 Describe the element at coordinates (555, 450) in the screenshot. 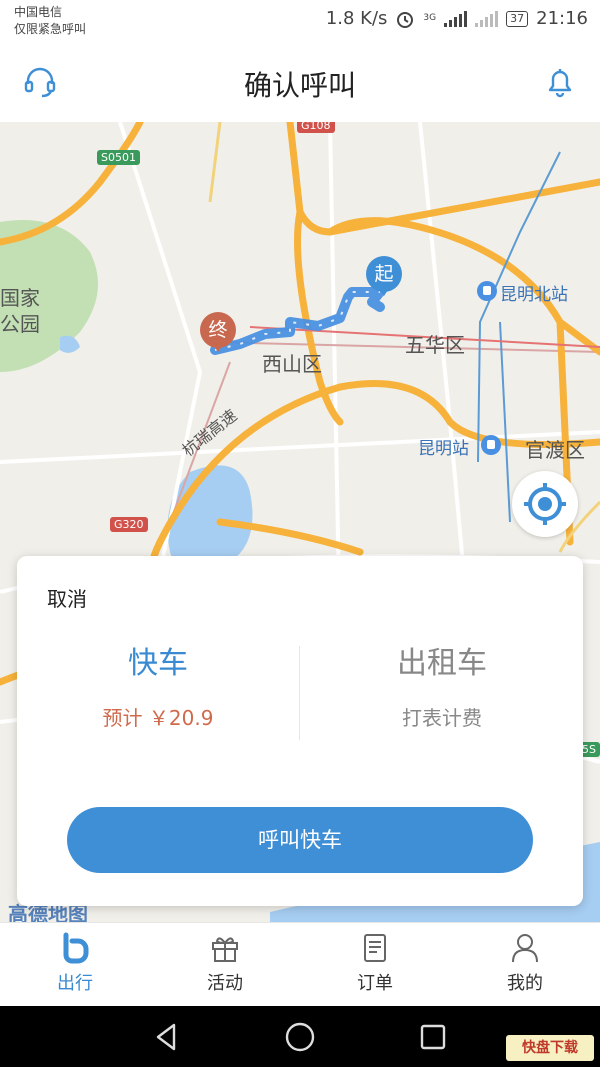

I see `map-label-guandu: 官渡区` at that location.